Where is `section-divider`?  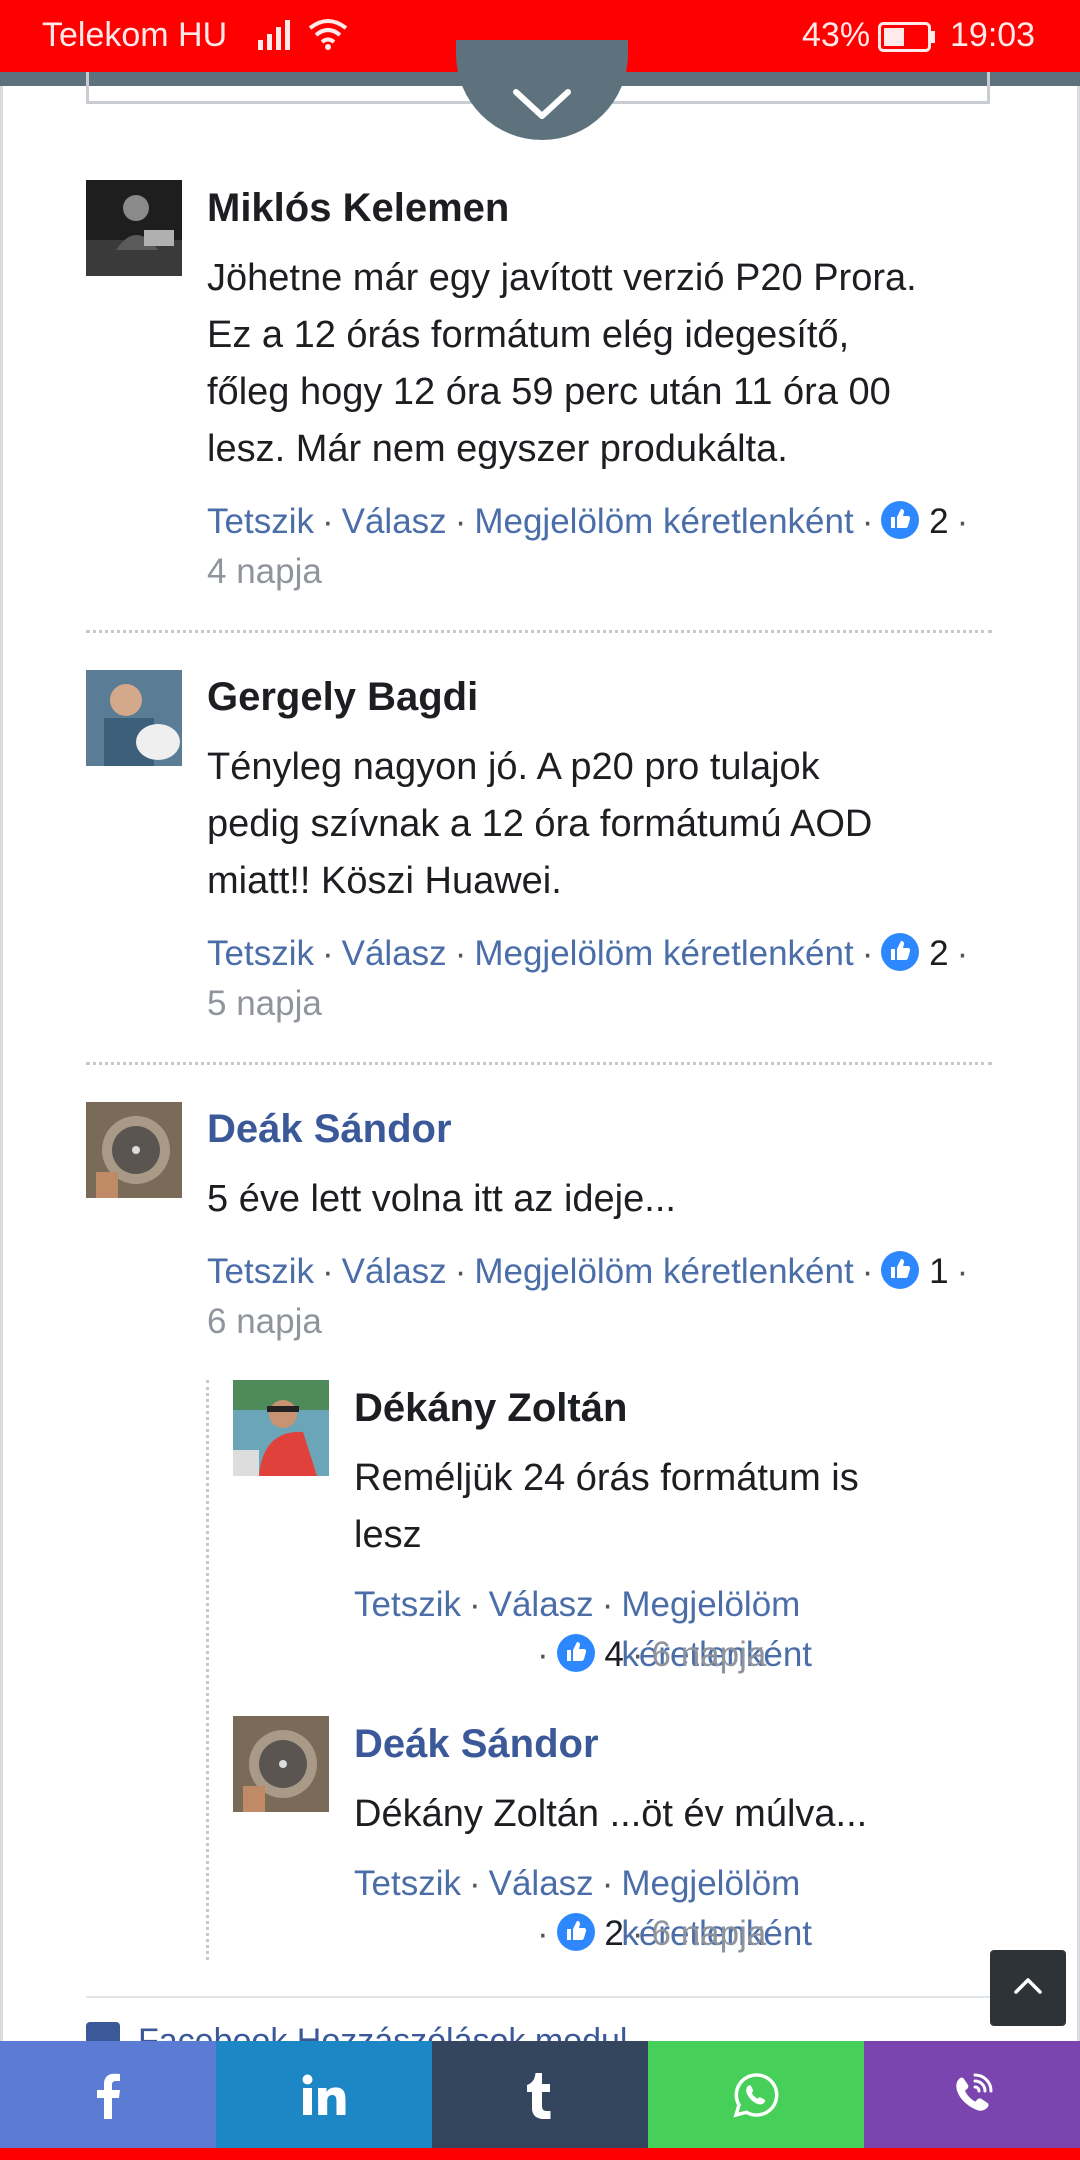
section-divider is located at coordinates (539, 1997).